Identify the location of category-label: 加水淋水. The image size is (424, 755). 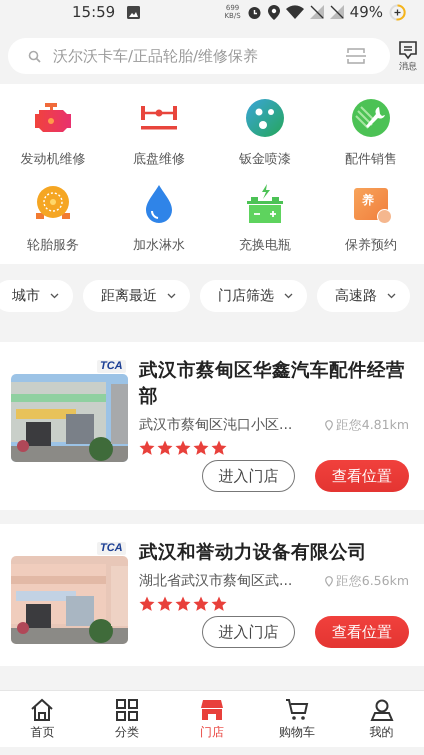
(159, 245).